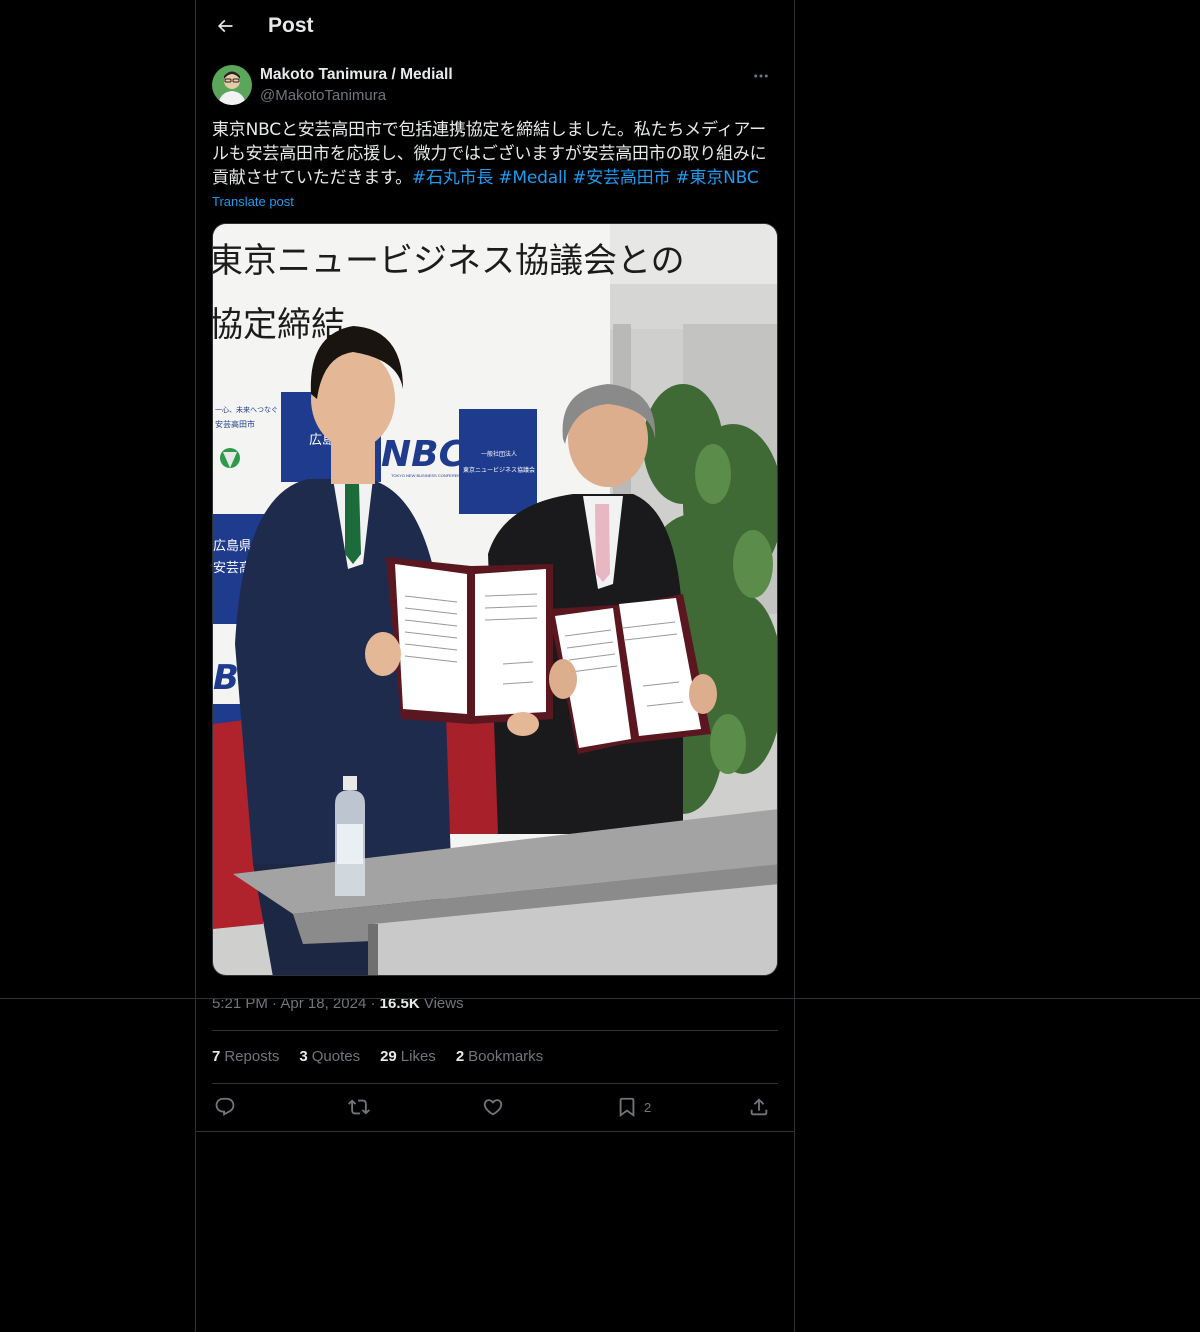  What do you see at coordinates (495, 27) in the screenshot?
I see `top-bar: Post` at bounding box center [495, 27].